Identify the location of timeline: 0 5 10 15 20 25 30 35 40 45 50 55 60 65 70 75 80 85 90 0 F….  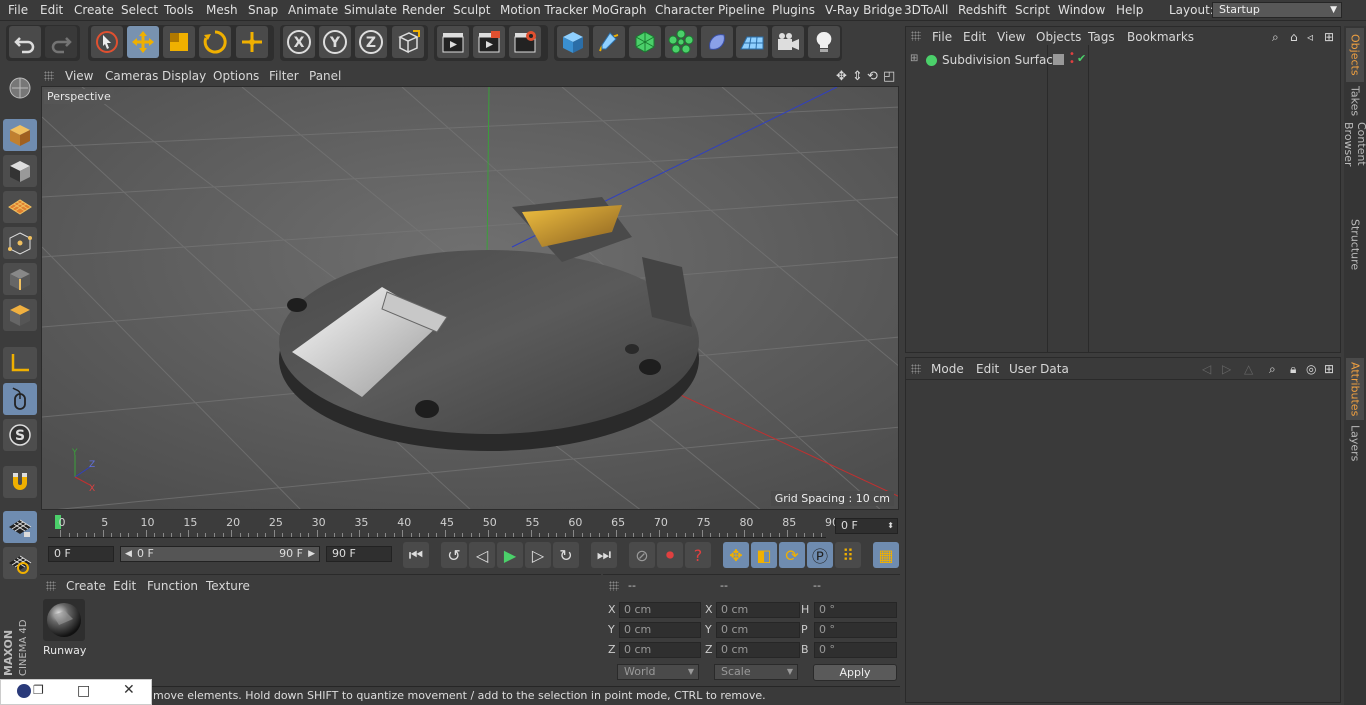
(470, 526).